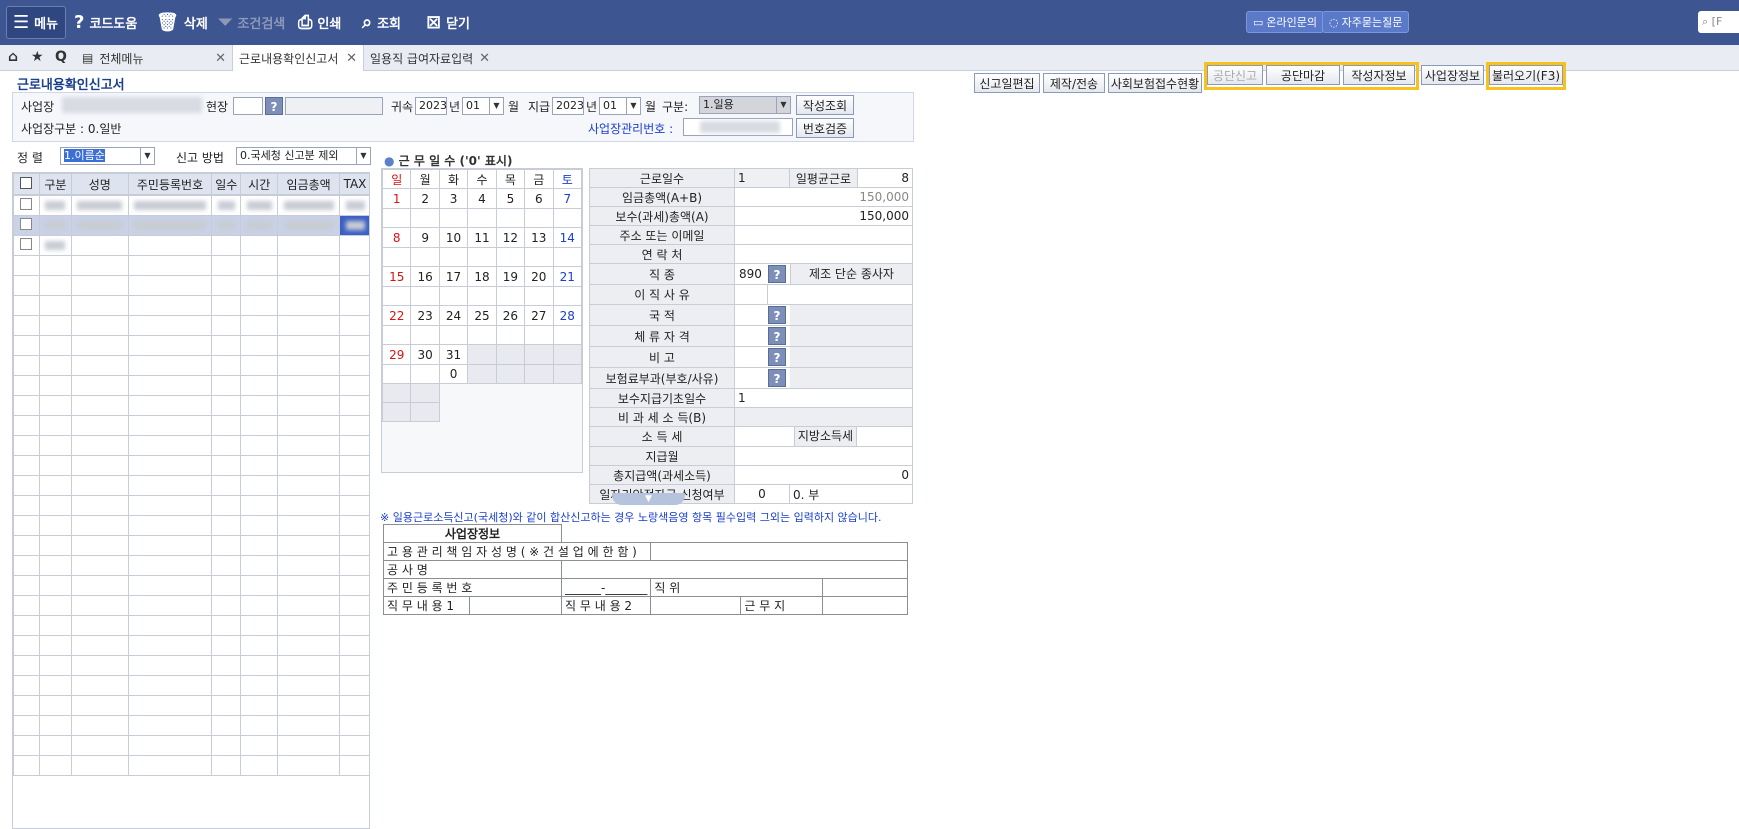 Image resolution: width=1739 pixels, height=829 pixels. What do you see at coordinates (762, 178) in the screenshot?
I see `work-days-value: 1` at bounding box center [762, 178].